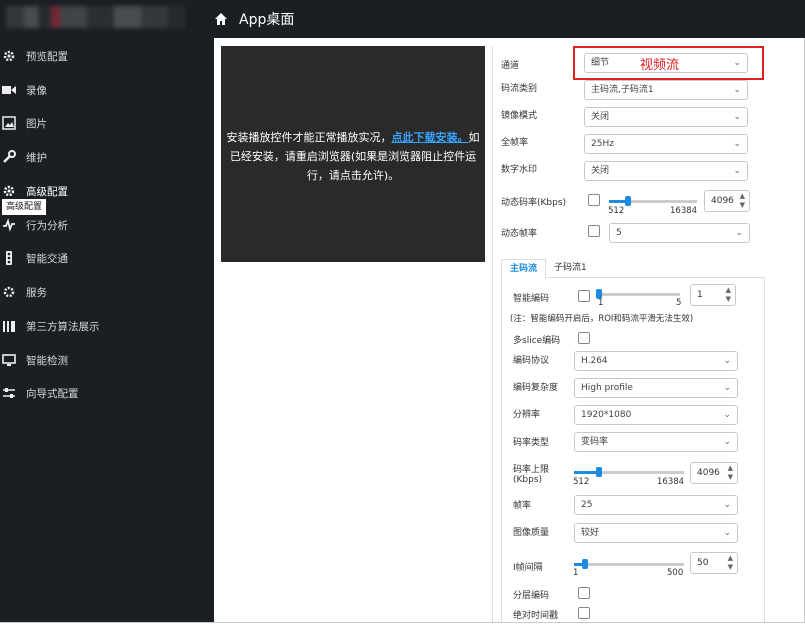 This screenshot has width=805, height=627. I want to click on slider-max: 5, so click(679, 303).